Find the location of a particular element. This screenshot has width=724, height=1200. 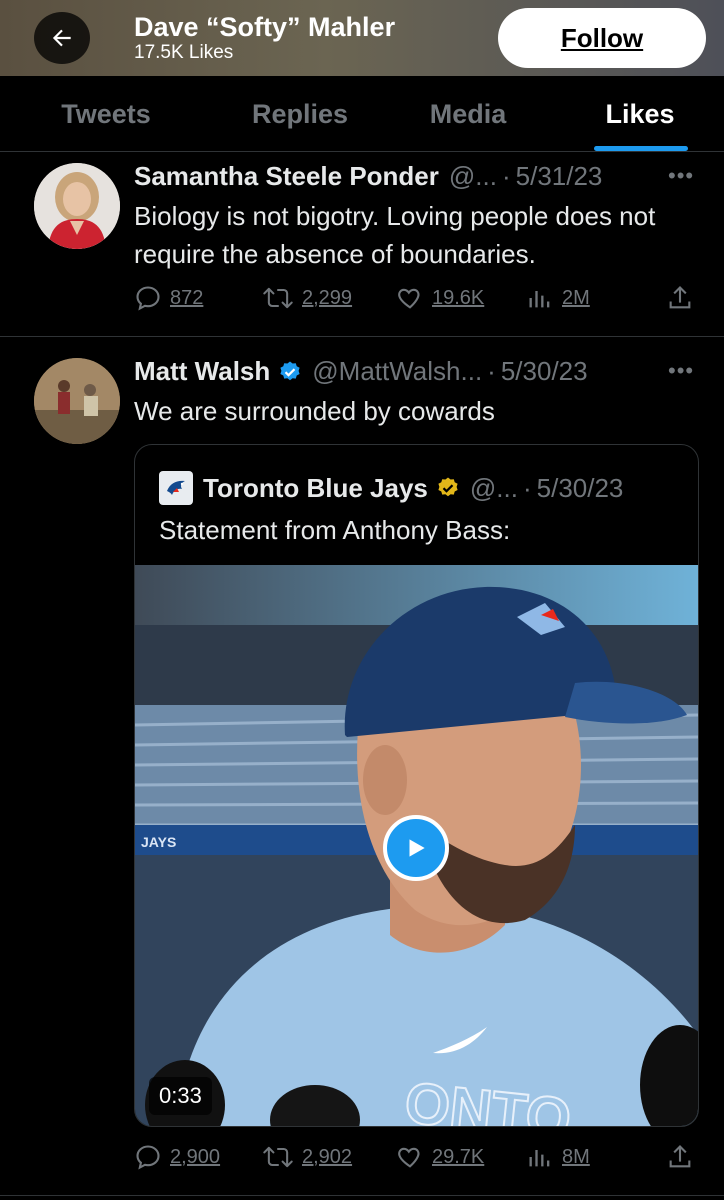

tab-likes: Likes is located at coordinates (640, 114).